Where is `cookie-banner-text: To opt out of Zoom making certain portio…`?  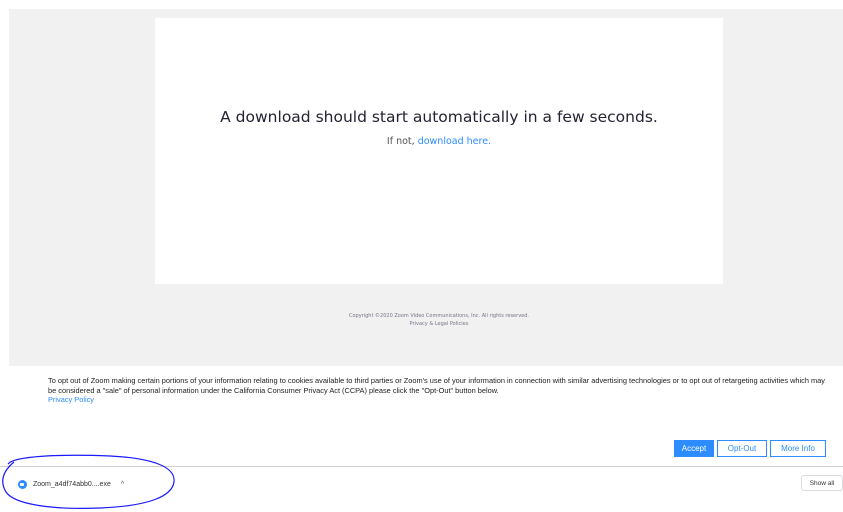
cookie-banner-text: To opt out of Zoom making certain portio… is located at coordinates (436, 385).